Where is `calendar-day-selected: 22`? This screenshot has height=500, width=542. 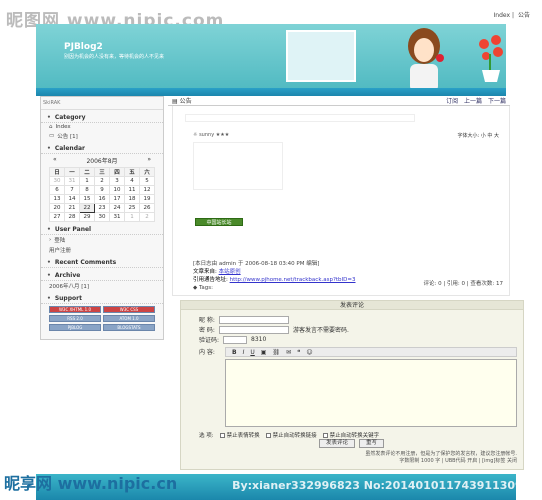 calendar-day-selected: 22 is located at coordinates (87, 208).